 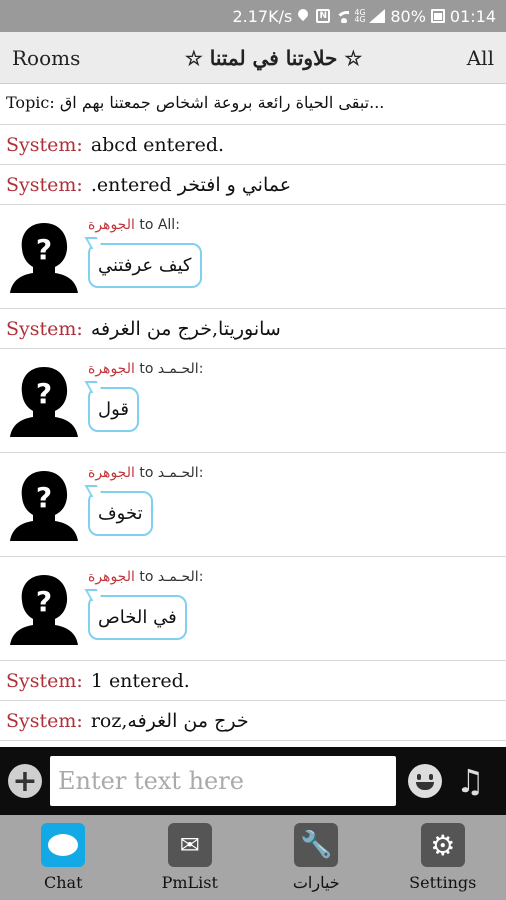 What do you see at coordinates (140, 680) in the screenshot?
I see `system-text: 1 entered.` at bounding box center [140, 680].